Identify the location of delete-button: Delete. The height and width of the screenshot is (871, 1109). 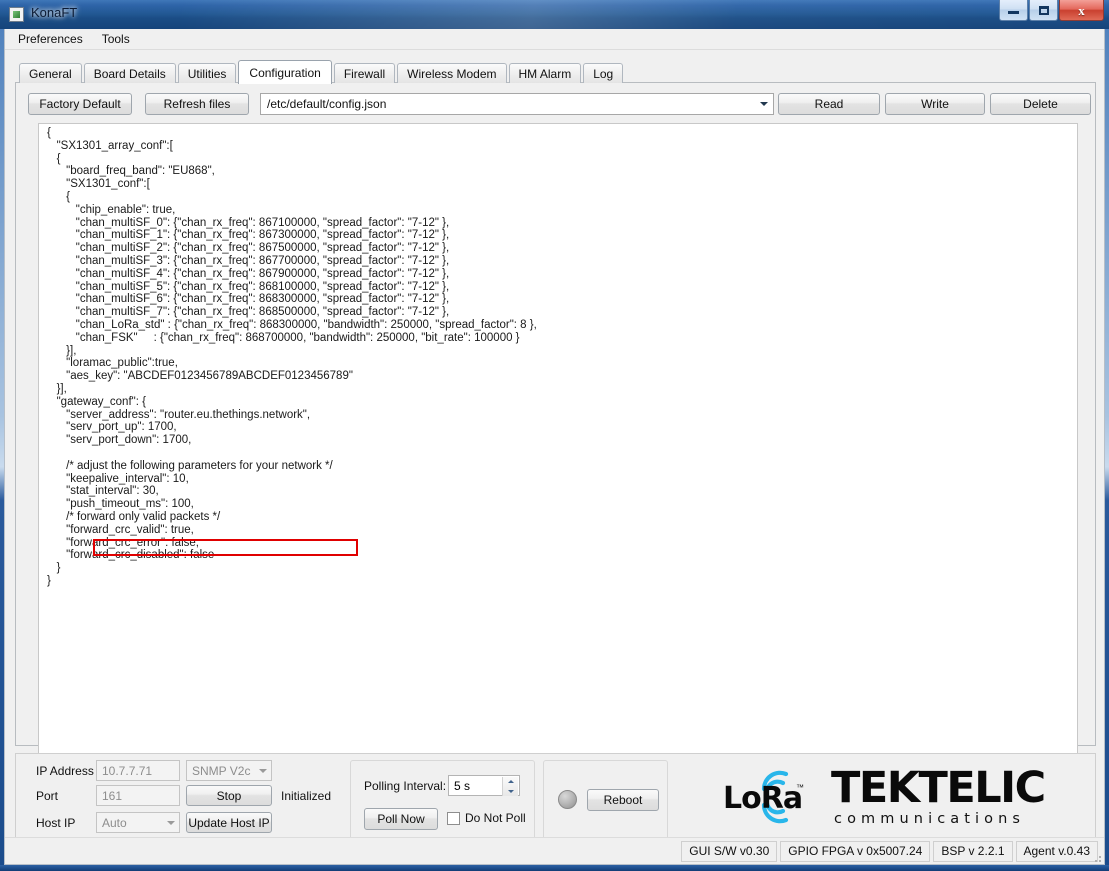
(1040, 104).